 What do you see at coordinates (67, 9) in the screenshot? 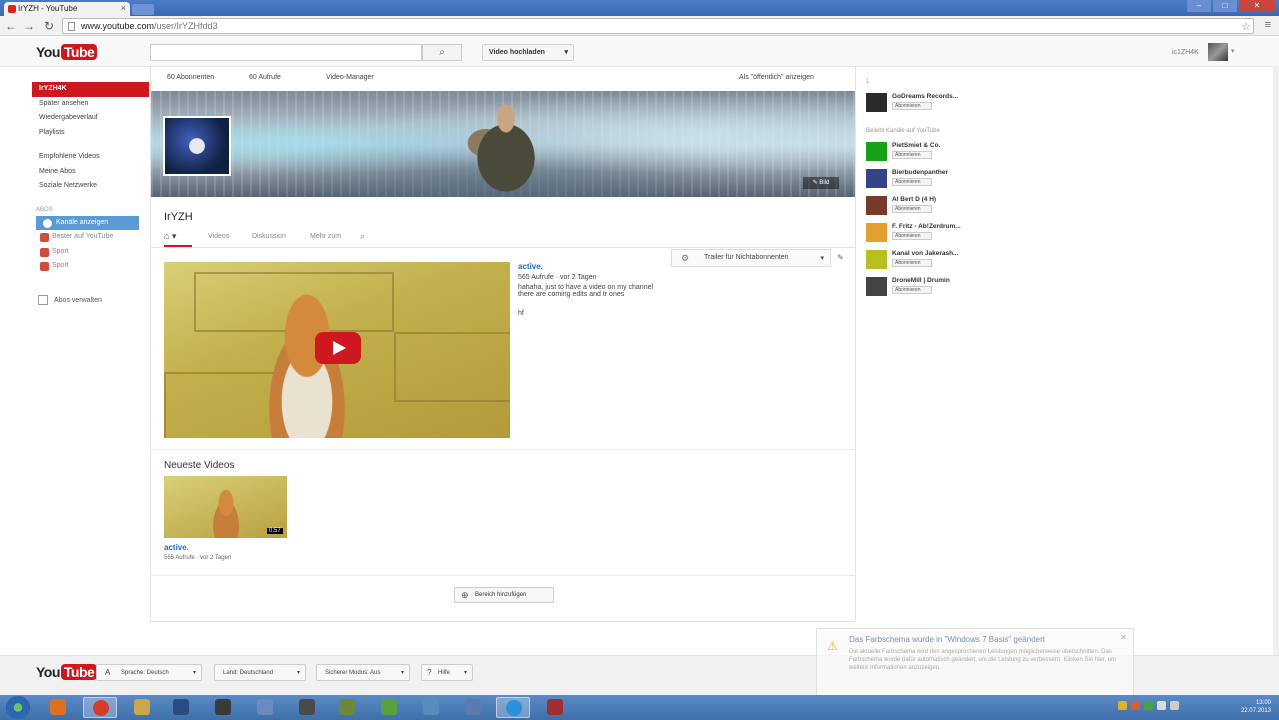
I see `browser-tab: IrYZH - YouTube ×` at bounding box center [67, 9].